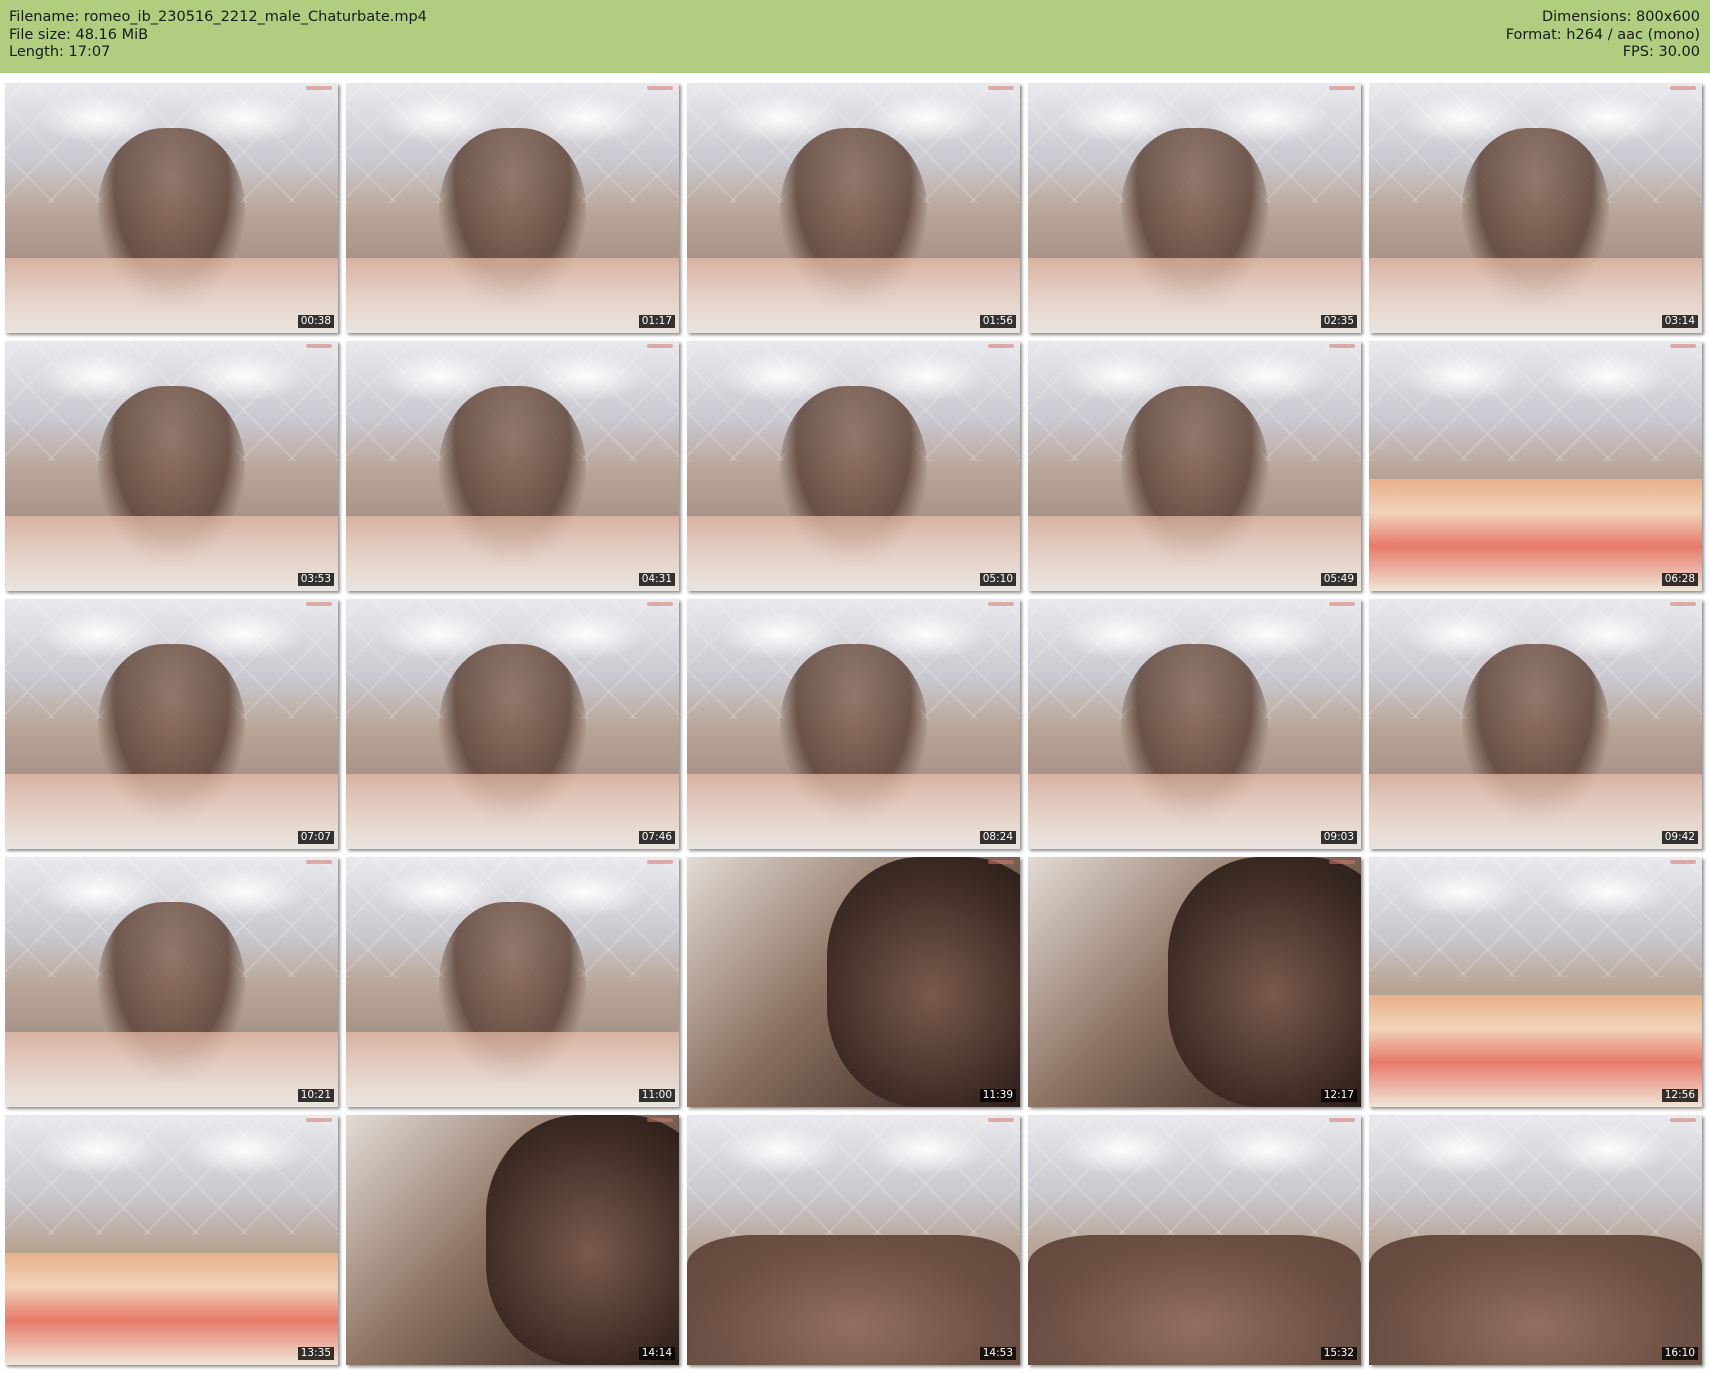  I want to click on video-thumbnail: 03:53, so click(171, 466).